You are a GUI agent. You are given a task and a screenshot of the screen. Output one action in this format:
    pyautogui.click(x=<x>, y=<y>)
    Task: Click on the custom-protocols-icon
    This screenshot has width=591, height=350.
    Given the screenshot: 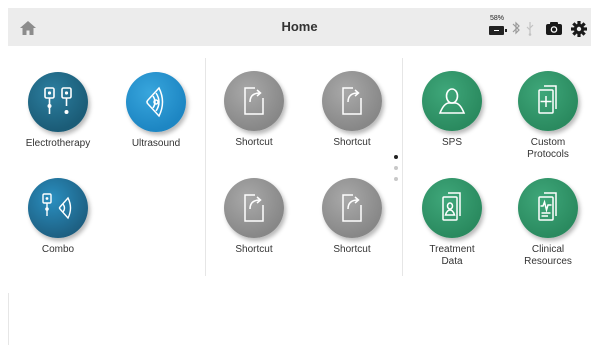 What is the action you would take?
    pyautogui.click(x=548, y=101)
    